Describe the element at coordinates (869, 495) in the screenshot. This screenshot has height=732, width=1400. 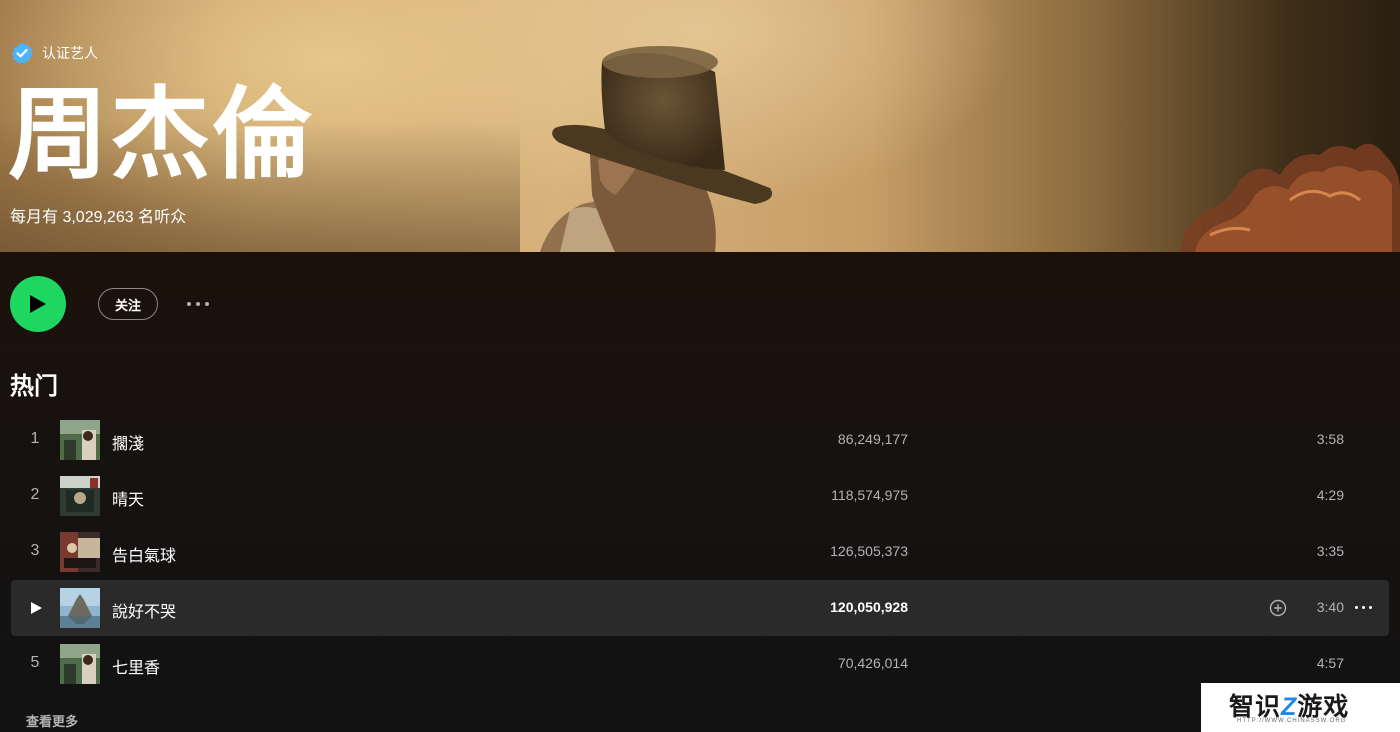
I see `track-play-count: 118,574,975` at that location.